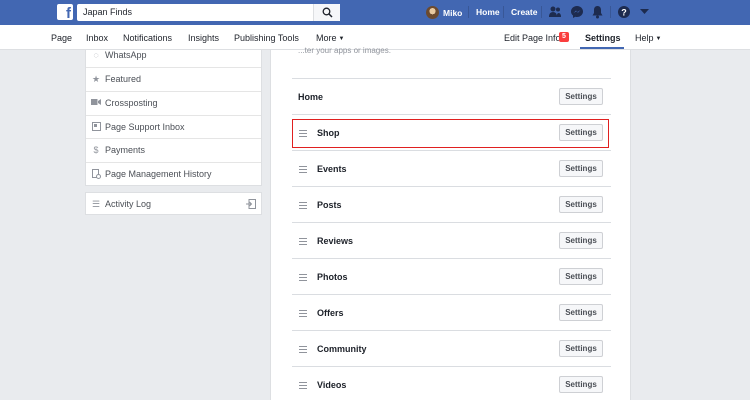 This screenshot has width=750, height=400. I want to click on search-input: Japan Finds, so click(208, 12).